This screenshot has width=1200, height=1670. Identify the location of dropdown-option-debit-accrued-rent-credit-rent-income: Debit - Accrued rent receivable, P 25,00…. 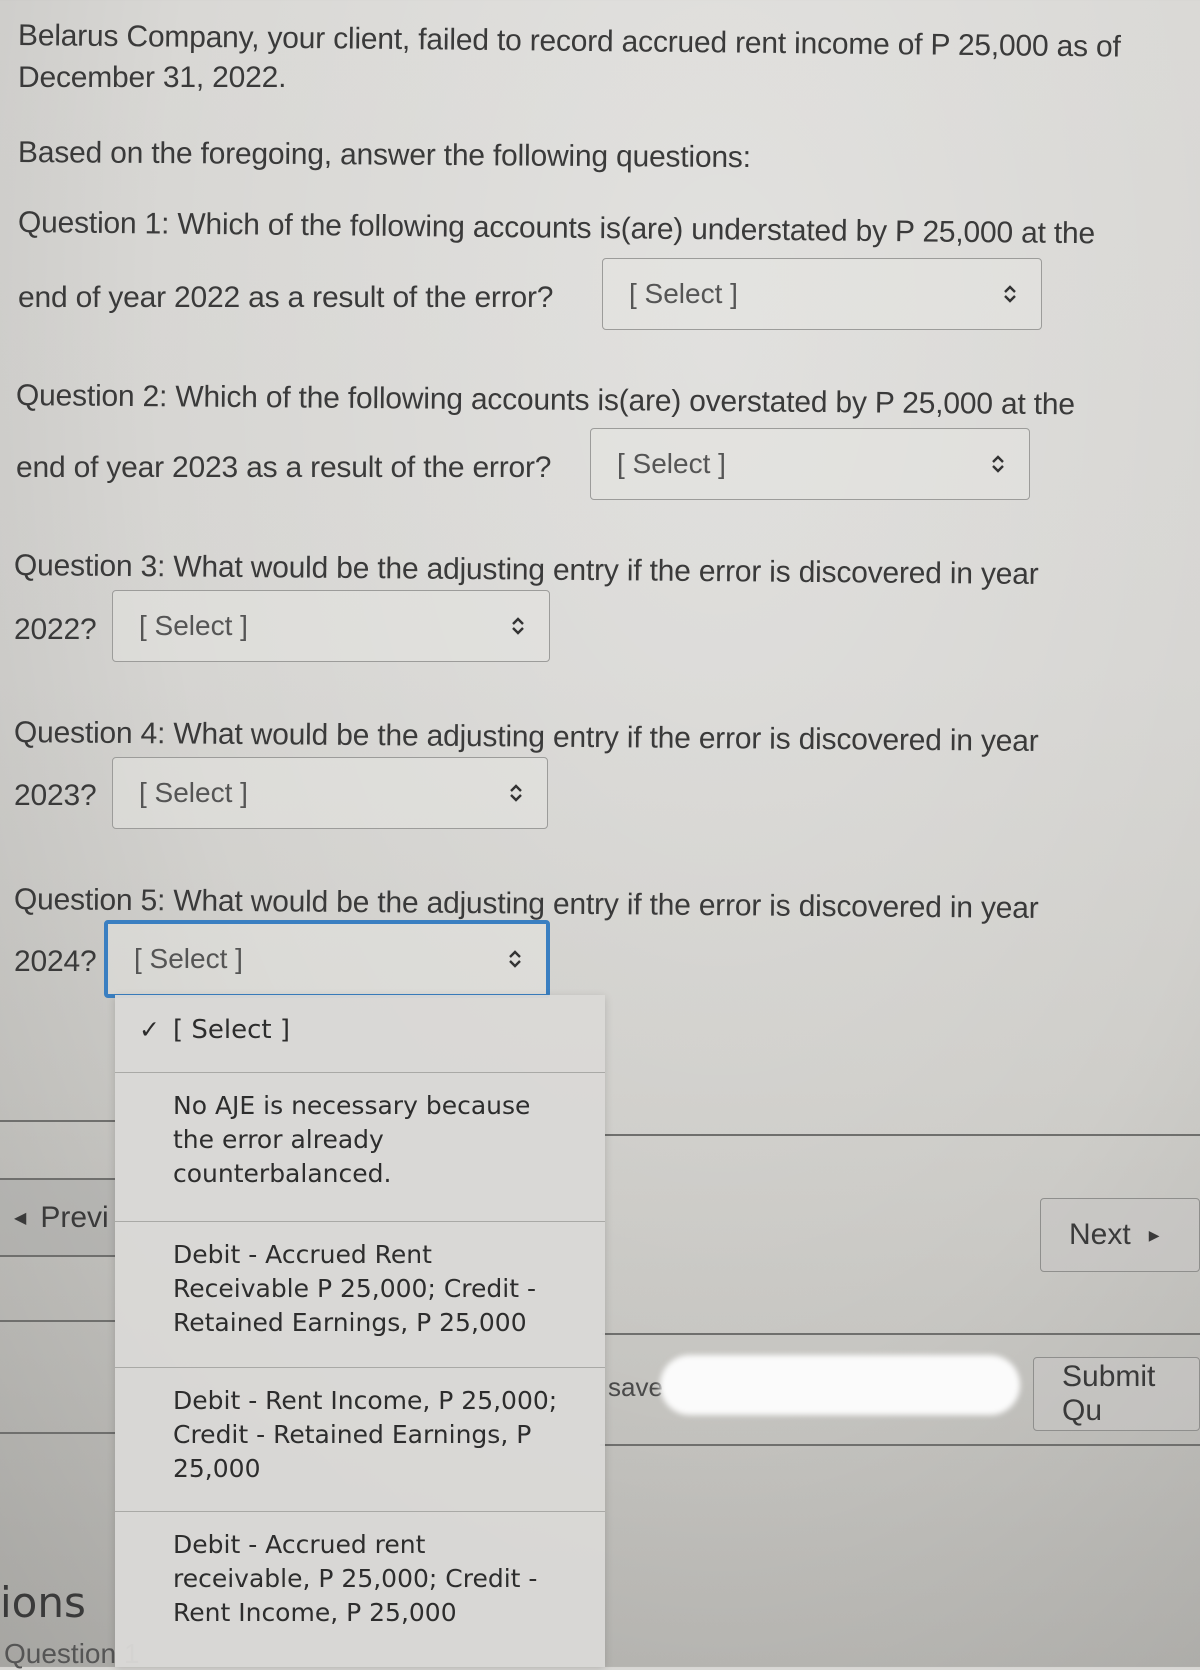
(360, 1589).